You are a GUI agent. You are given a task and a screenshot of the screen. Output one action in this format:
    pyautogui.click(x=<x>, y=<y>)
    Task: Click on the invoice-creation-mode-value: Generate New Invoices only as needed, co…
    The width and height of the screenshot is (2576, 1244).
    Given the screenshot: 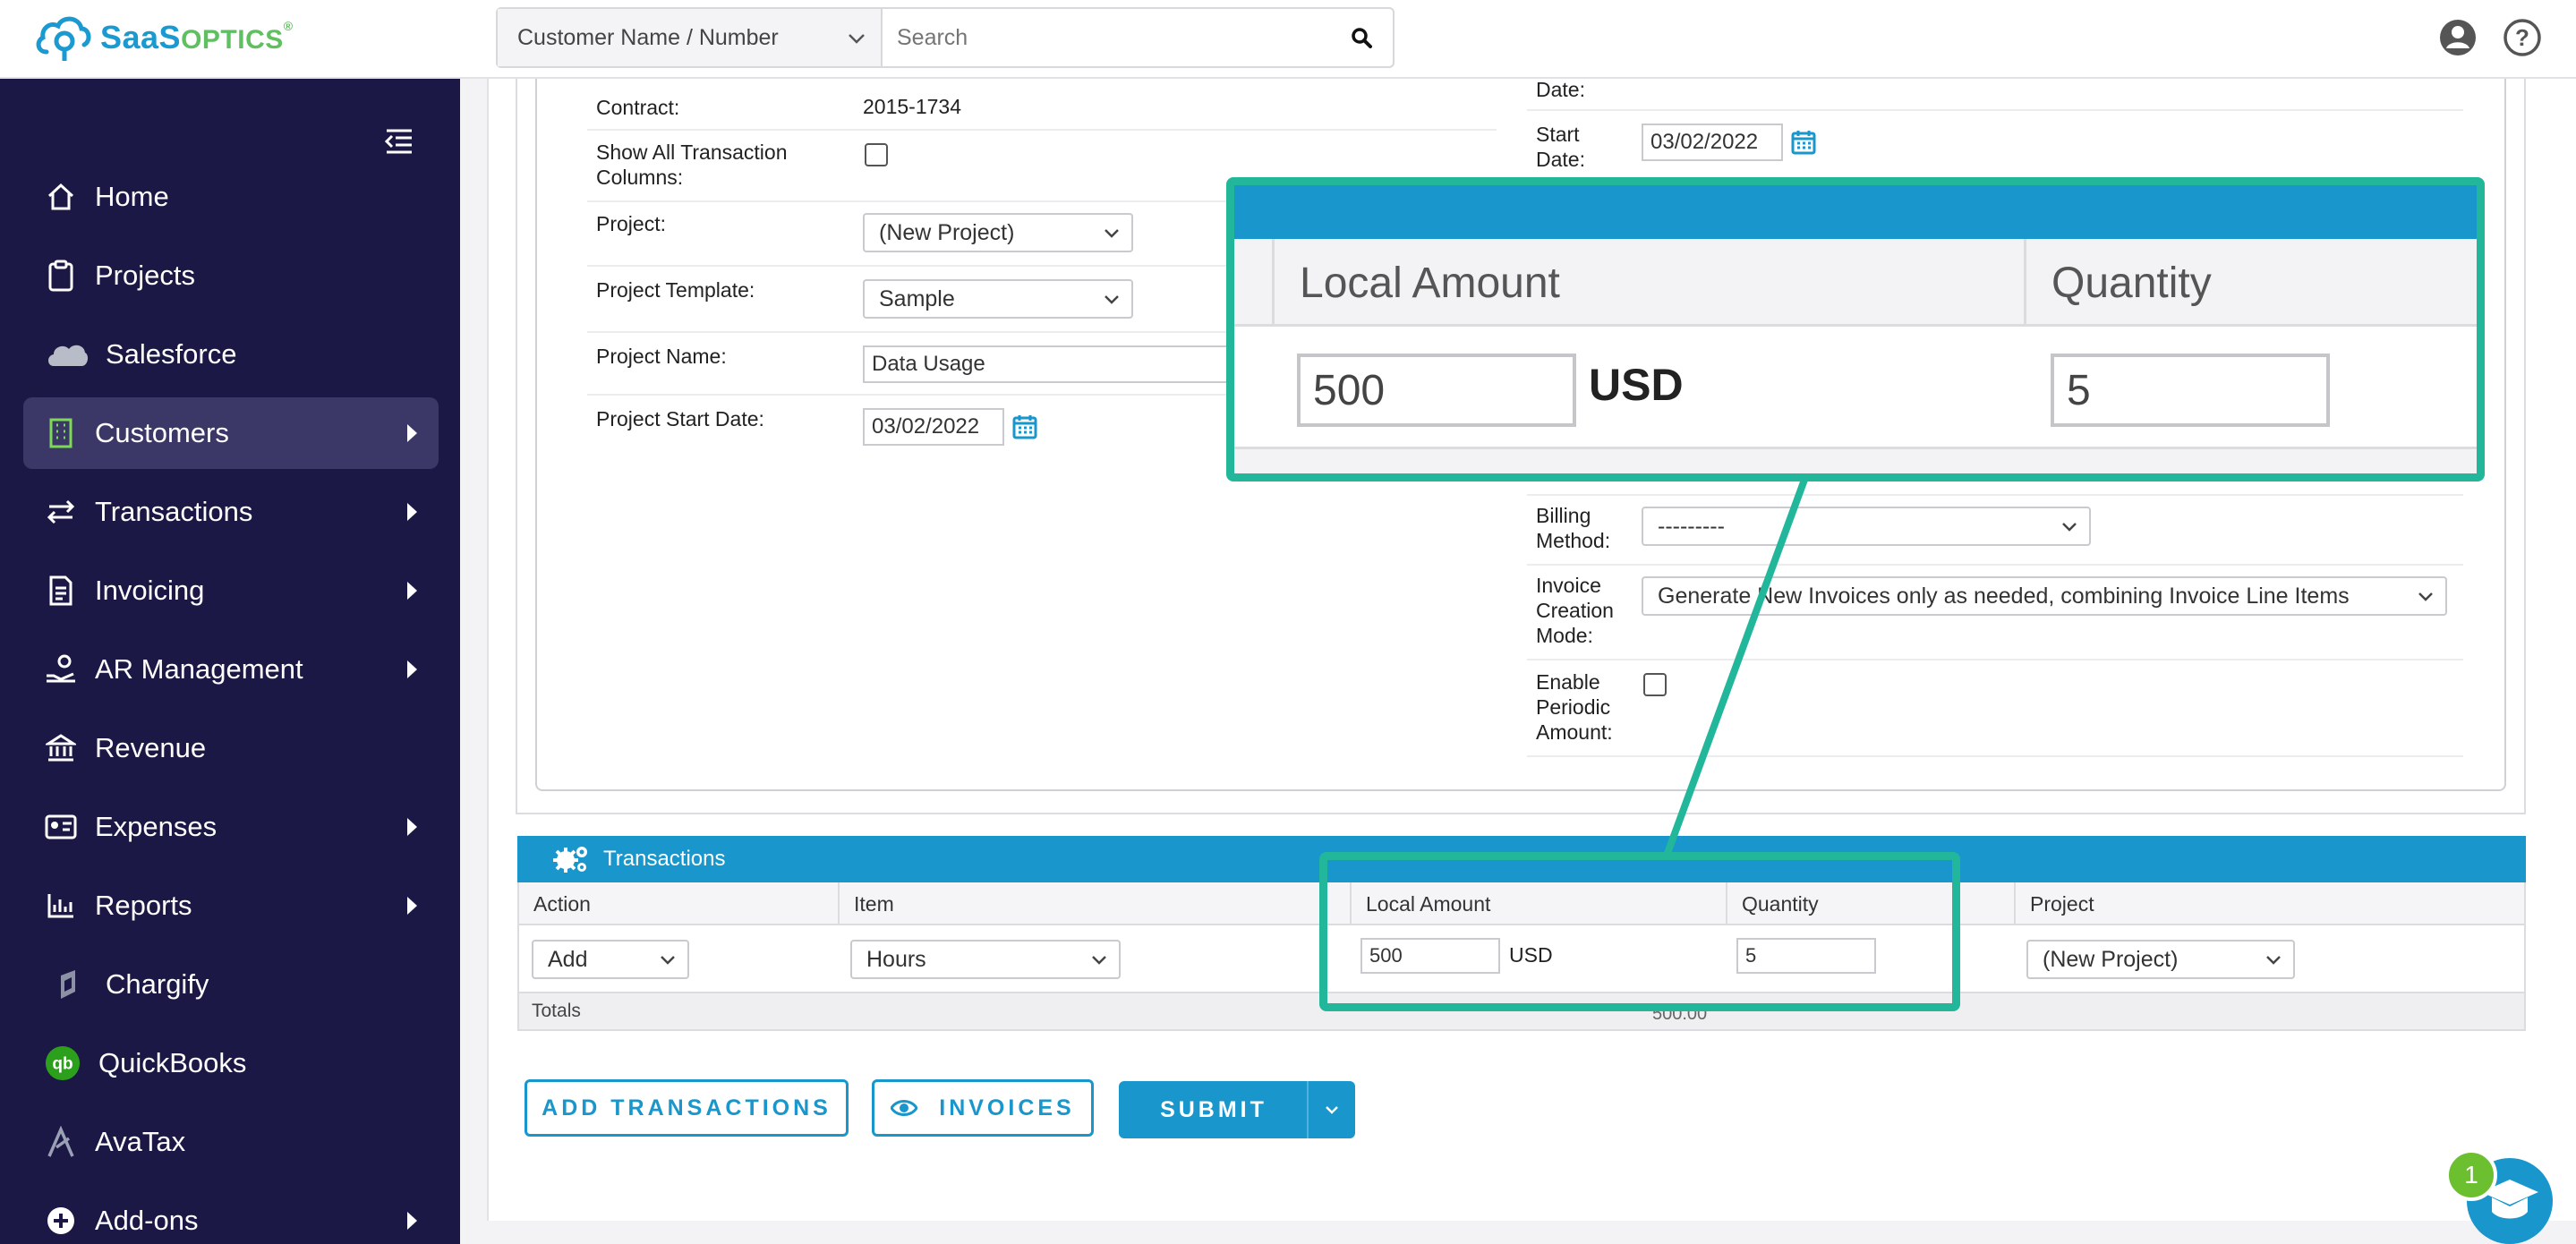 What is the action you would take?
    pyautogui.click(x=2004, y=596)
    